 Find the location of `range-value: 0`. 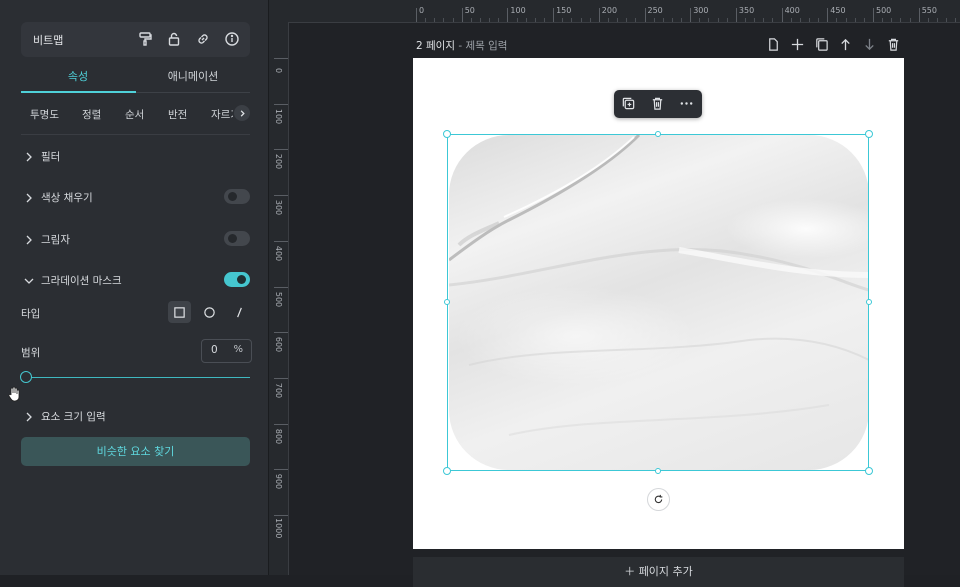

range-value: 0 is located at coordinates (214, 350).